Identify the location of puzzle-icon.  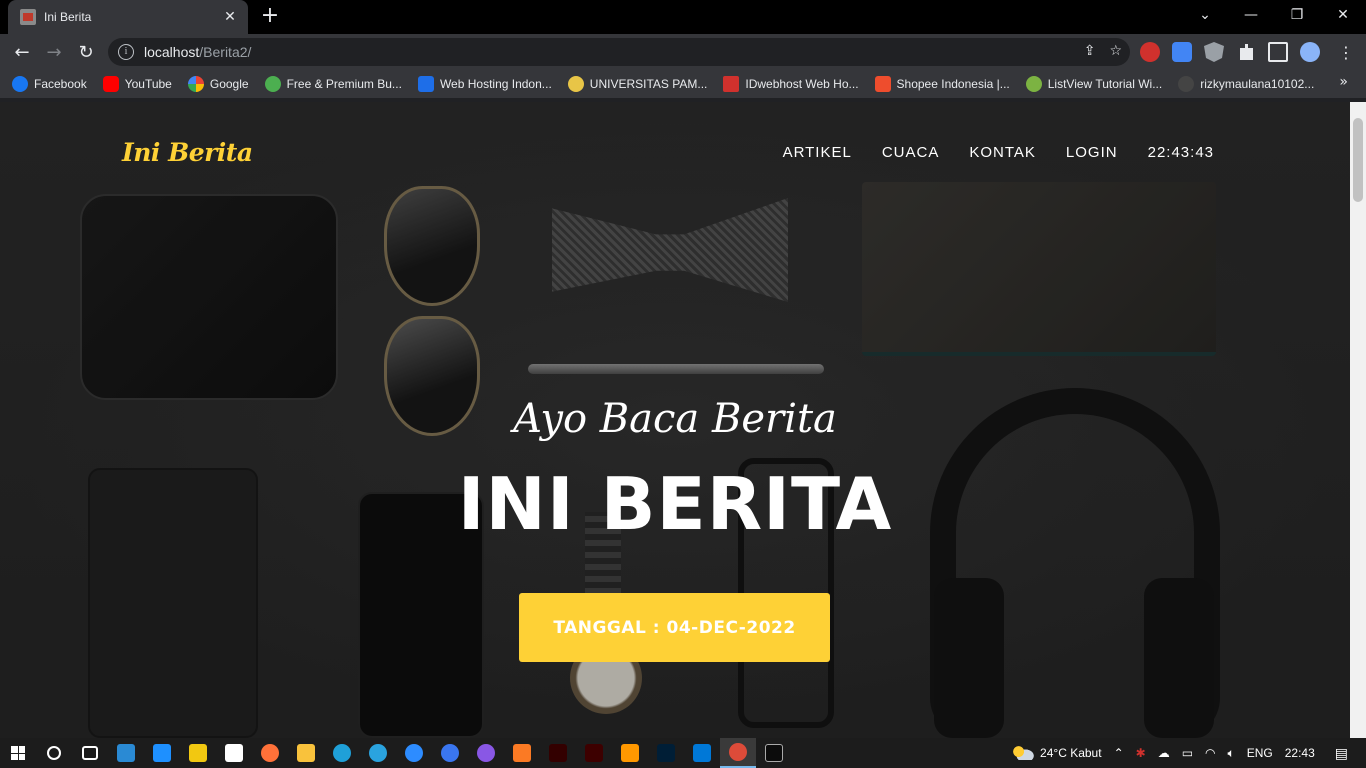
(1246, 52).